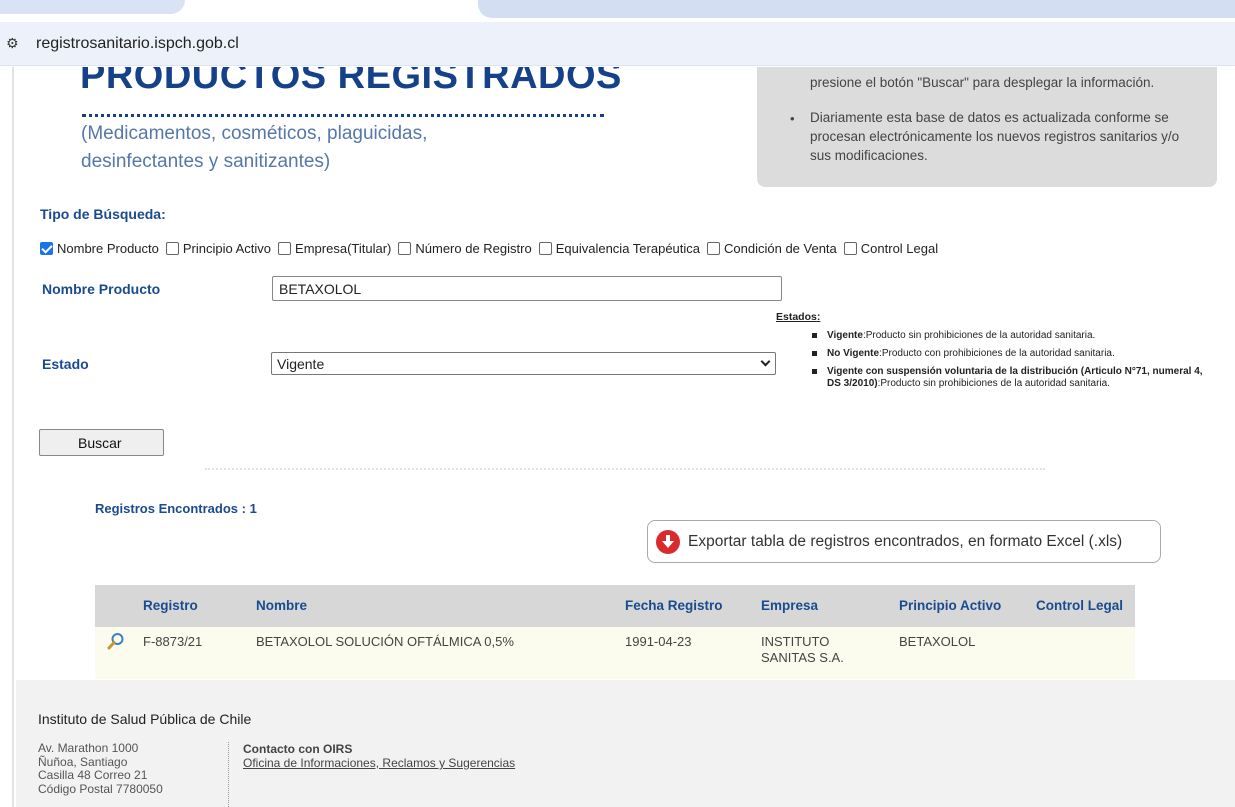 The image size is (1235, 807). What do you see at coordinates (170, 605) in the screenshot?
I see `column-header-registro: Registro` at bounding box center [170, 605].